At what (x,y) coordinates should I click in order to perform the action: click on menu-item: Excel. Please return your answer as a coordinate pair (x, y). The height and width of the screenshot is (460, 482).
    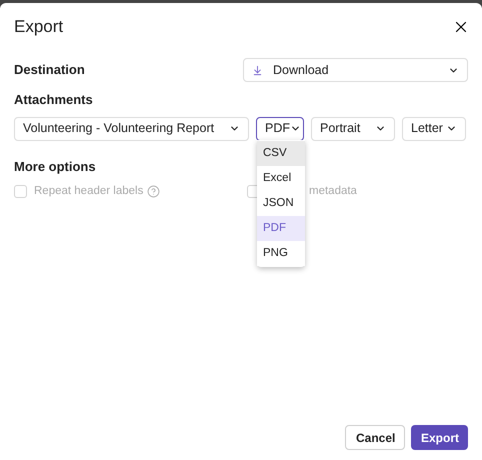
    Looking at the image, I should click on (281, 178).